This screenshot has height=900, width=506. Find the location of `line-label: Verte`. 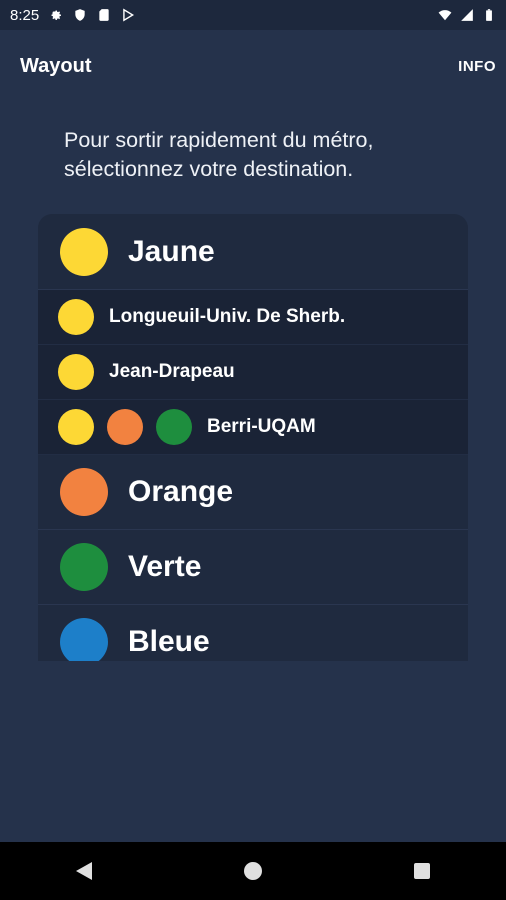

line-label: Verte is located at coordinates (165, 566).